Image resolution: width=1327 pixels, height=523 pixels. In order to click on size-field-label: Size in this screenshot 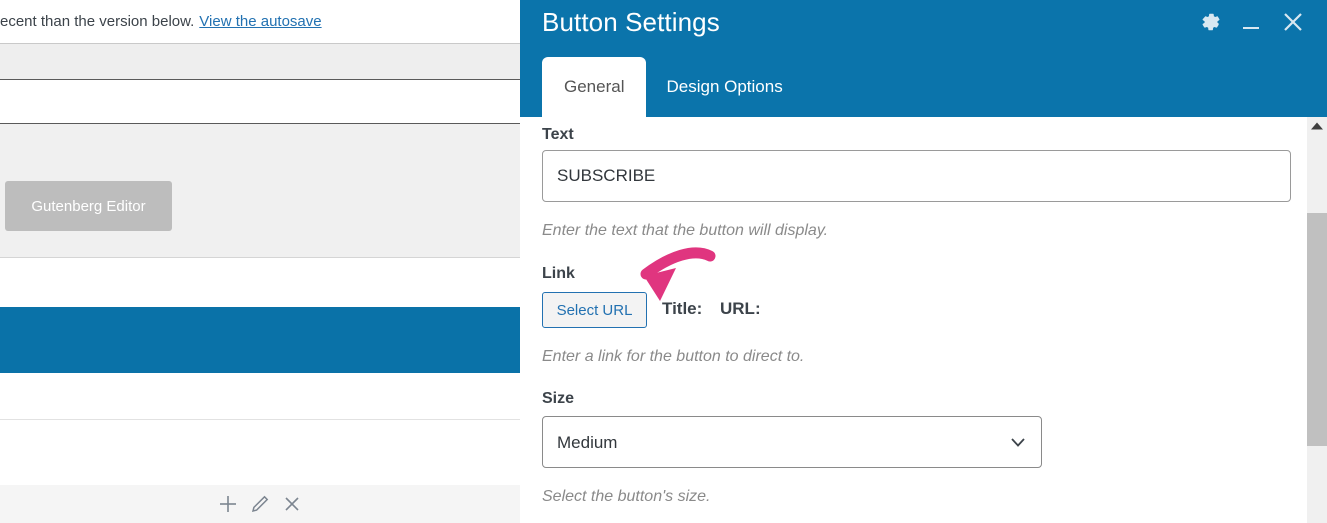, I will do `click(558, 398)`.